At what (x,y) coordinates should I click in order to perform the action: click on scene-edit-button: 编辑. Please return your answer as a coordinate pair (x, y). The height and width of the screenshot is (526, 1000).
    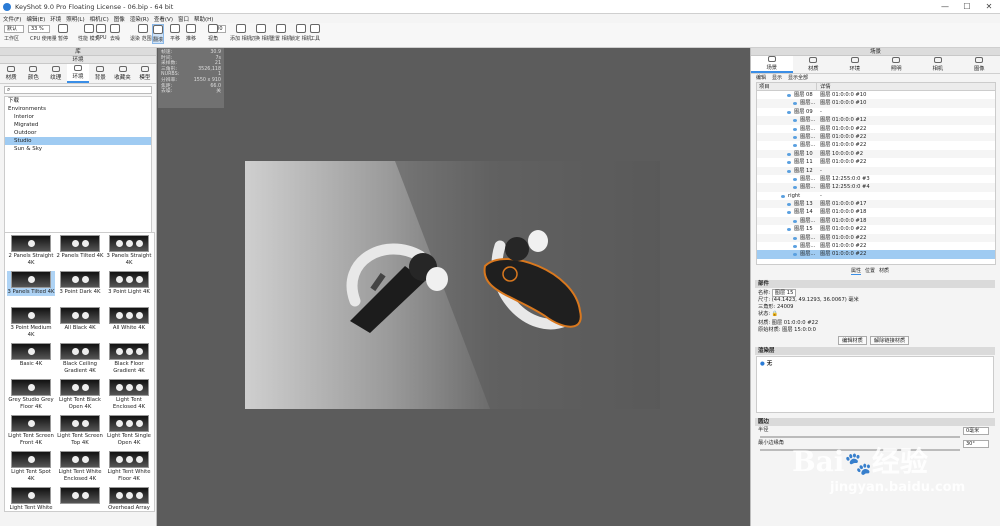
    Looking at the image, I should click on (761, 77).